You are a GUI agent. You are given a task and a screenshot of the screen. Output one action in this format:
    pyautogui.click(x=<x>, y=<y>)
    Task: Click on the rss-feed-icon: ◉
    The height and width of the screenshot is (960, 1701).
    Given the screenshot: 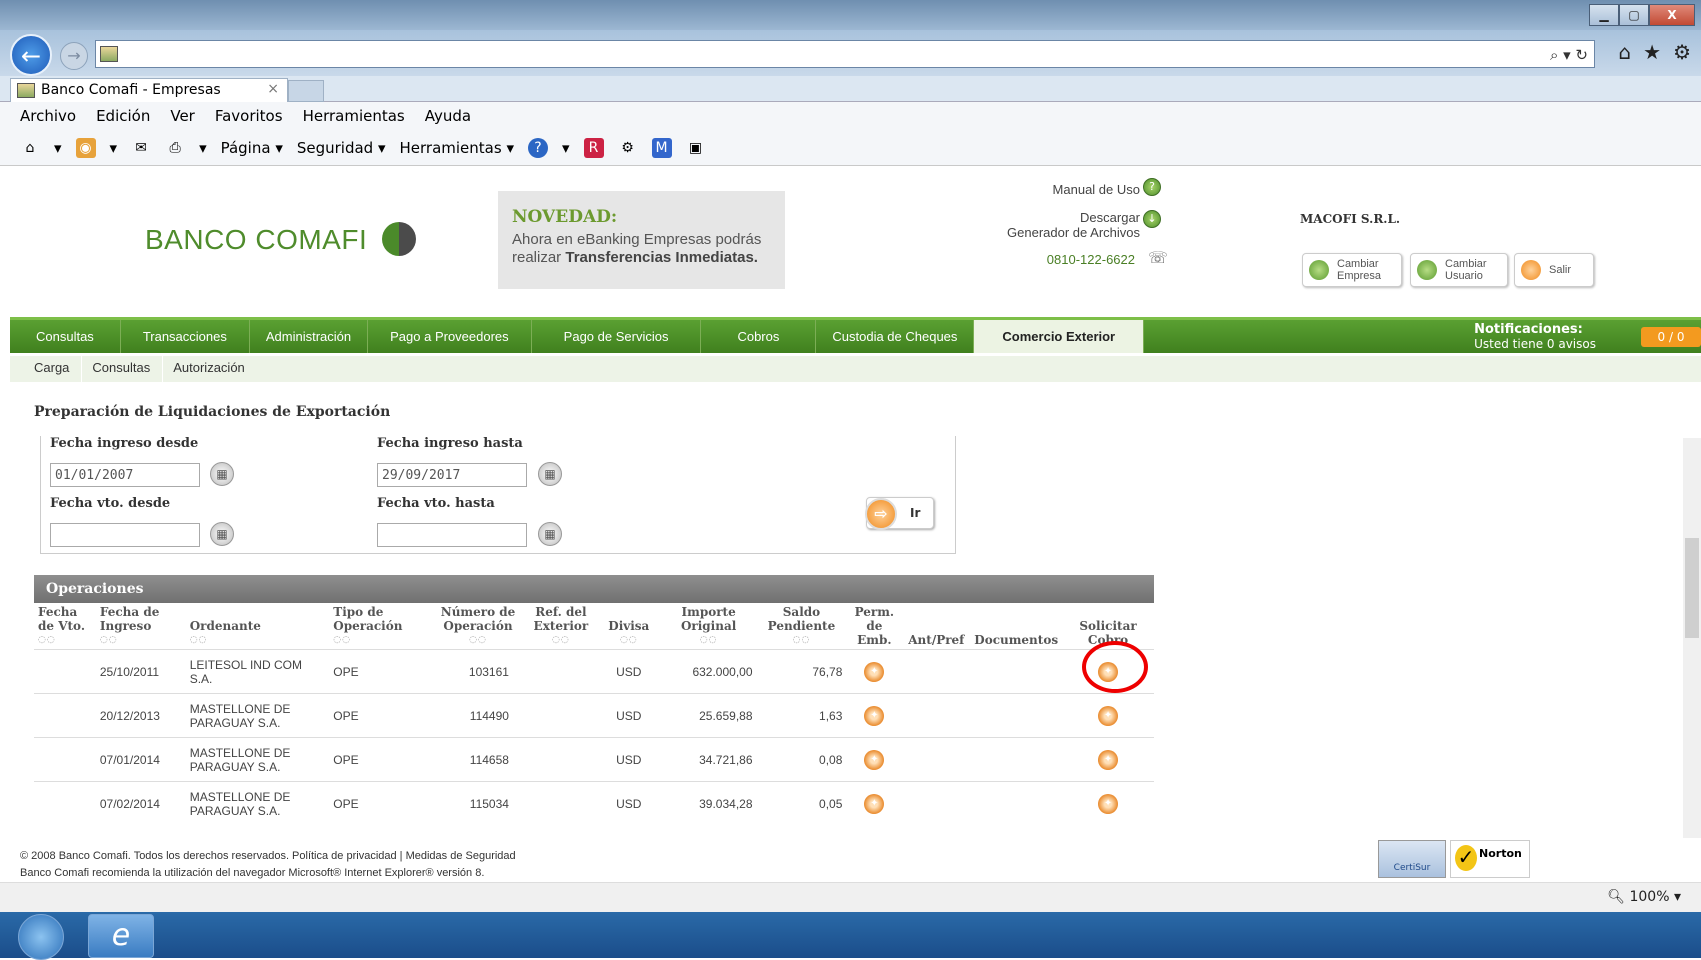 What is the action you would take?
    pyautogui.click(x=85, y=147)
    